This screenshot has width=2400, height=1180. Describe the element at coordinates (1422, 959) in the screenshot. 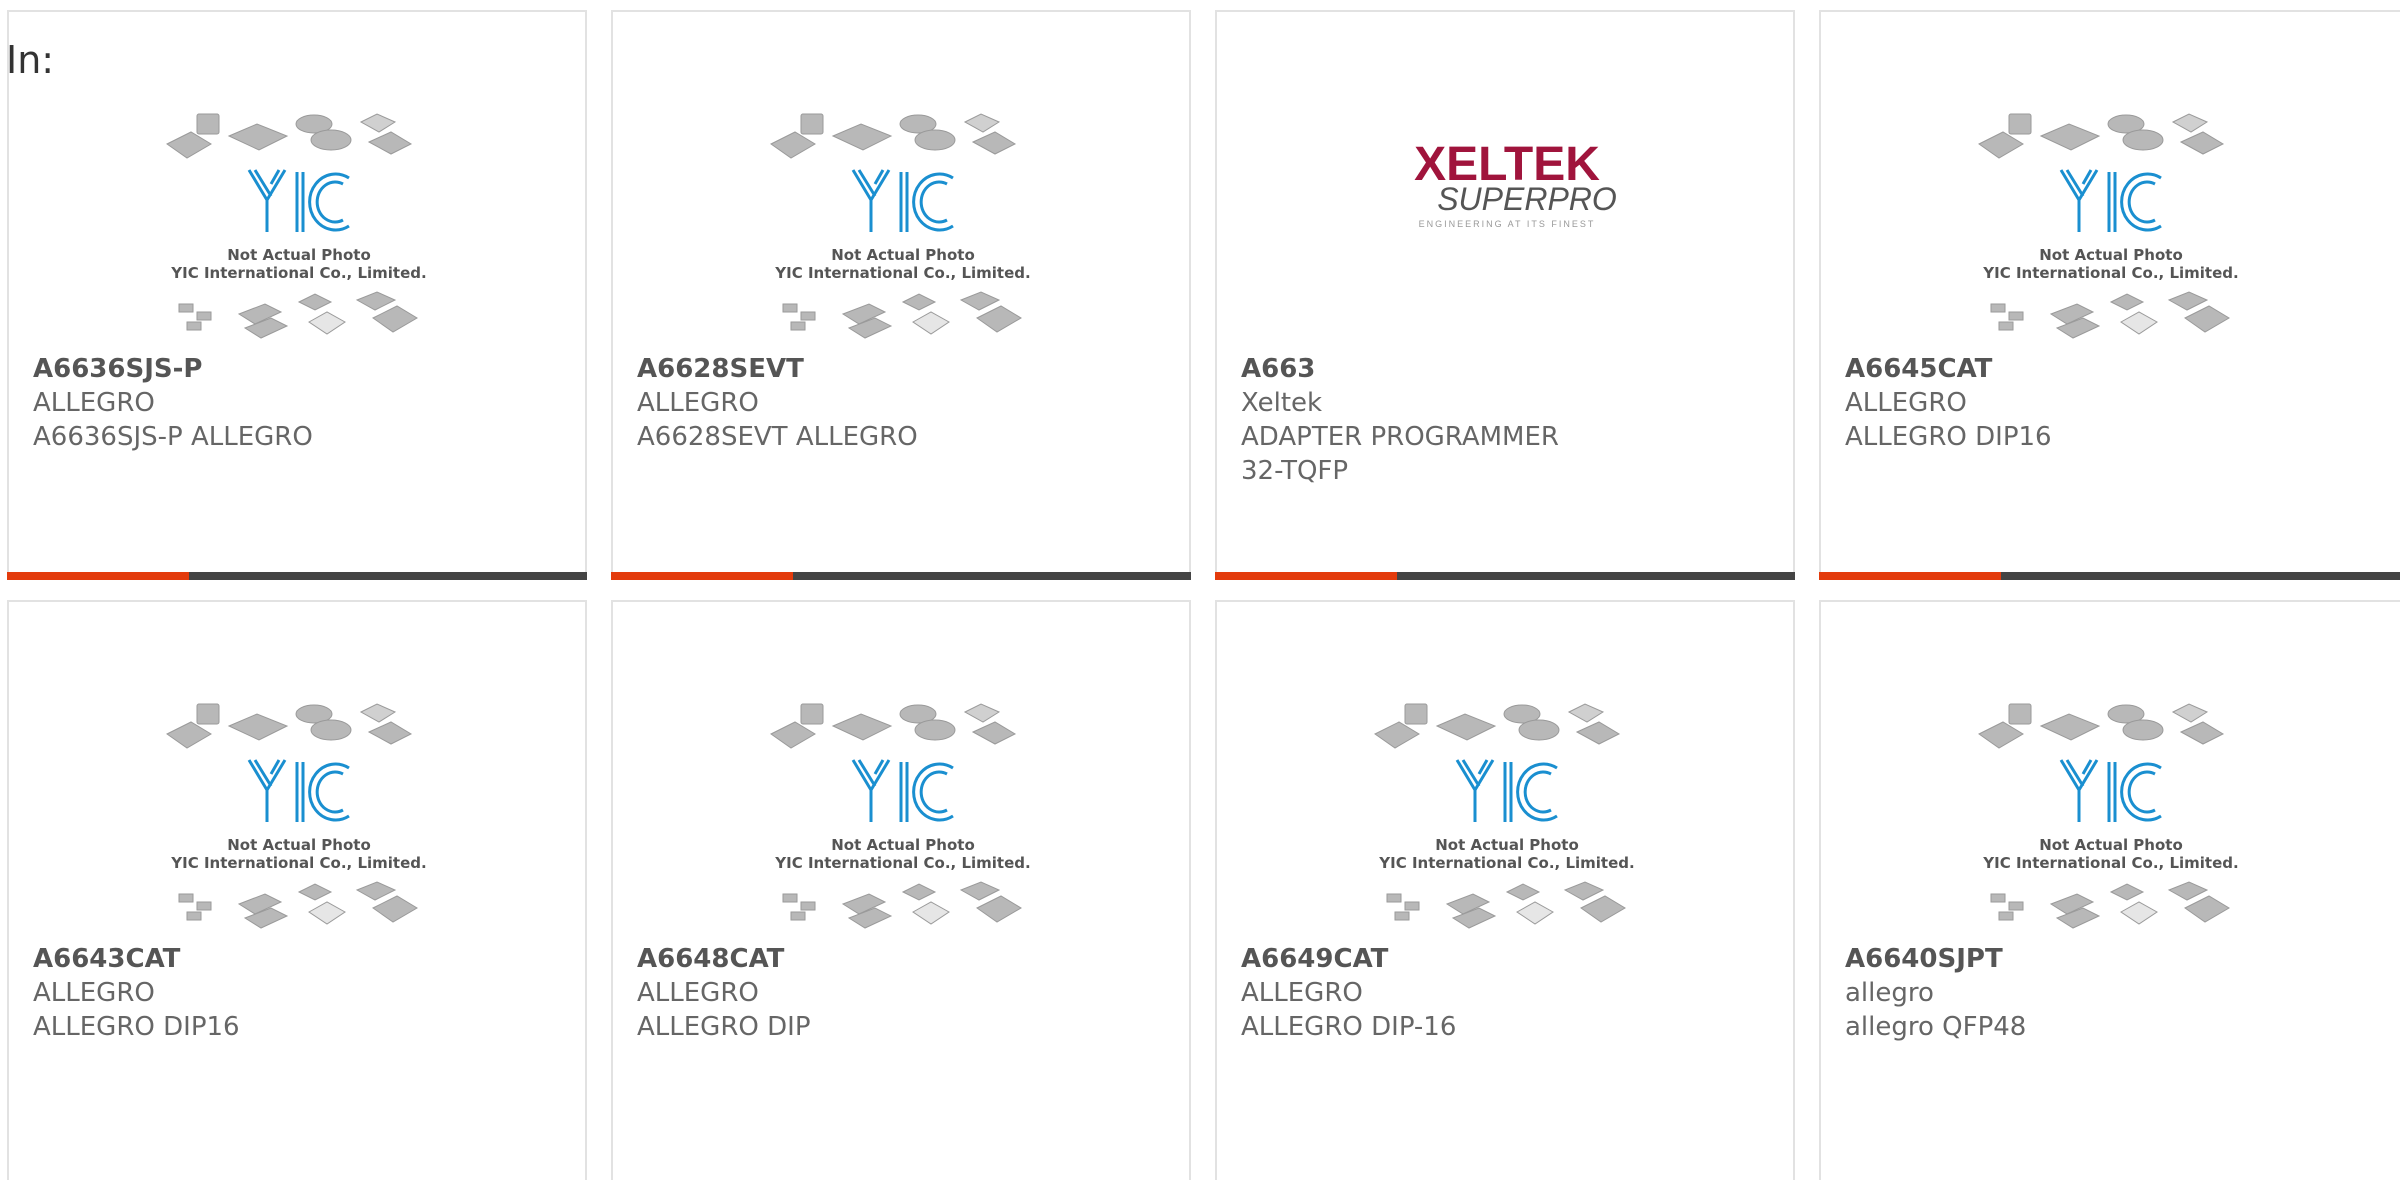

I see `part-number: A6649CAT` at that location.